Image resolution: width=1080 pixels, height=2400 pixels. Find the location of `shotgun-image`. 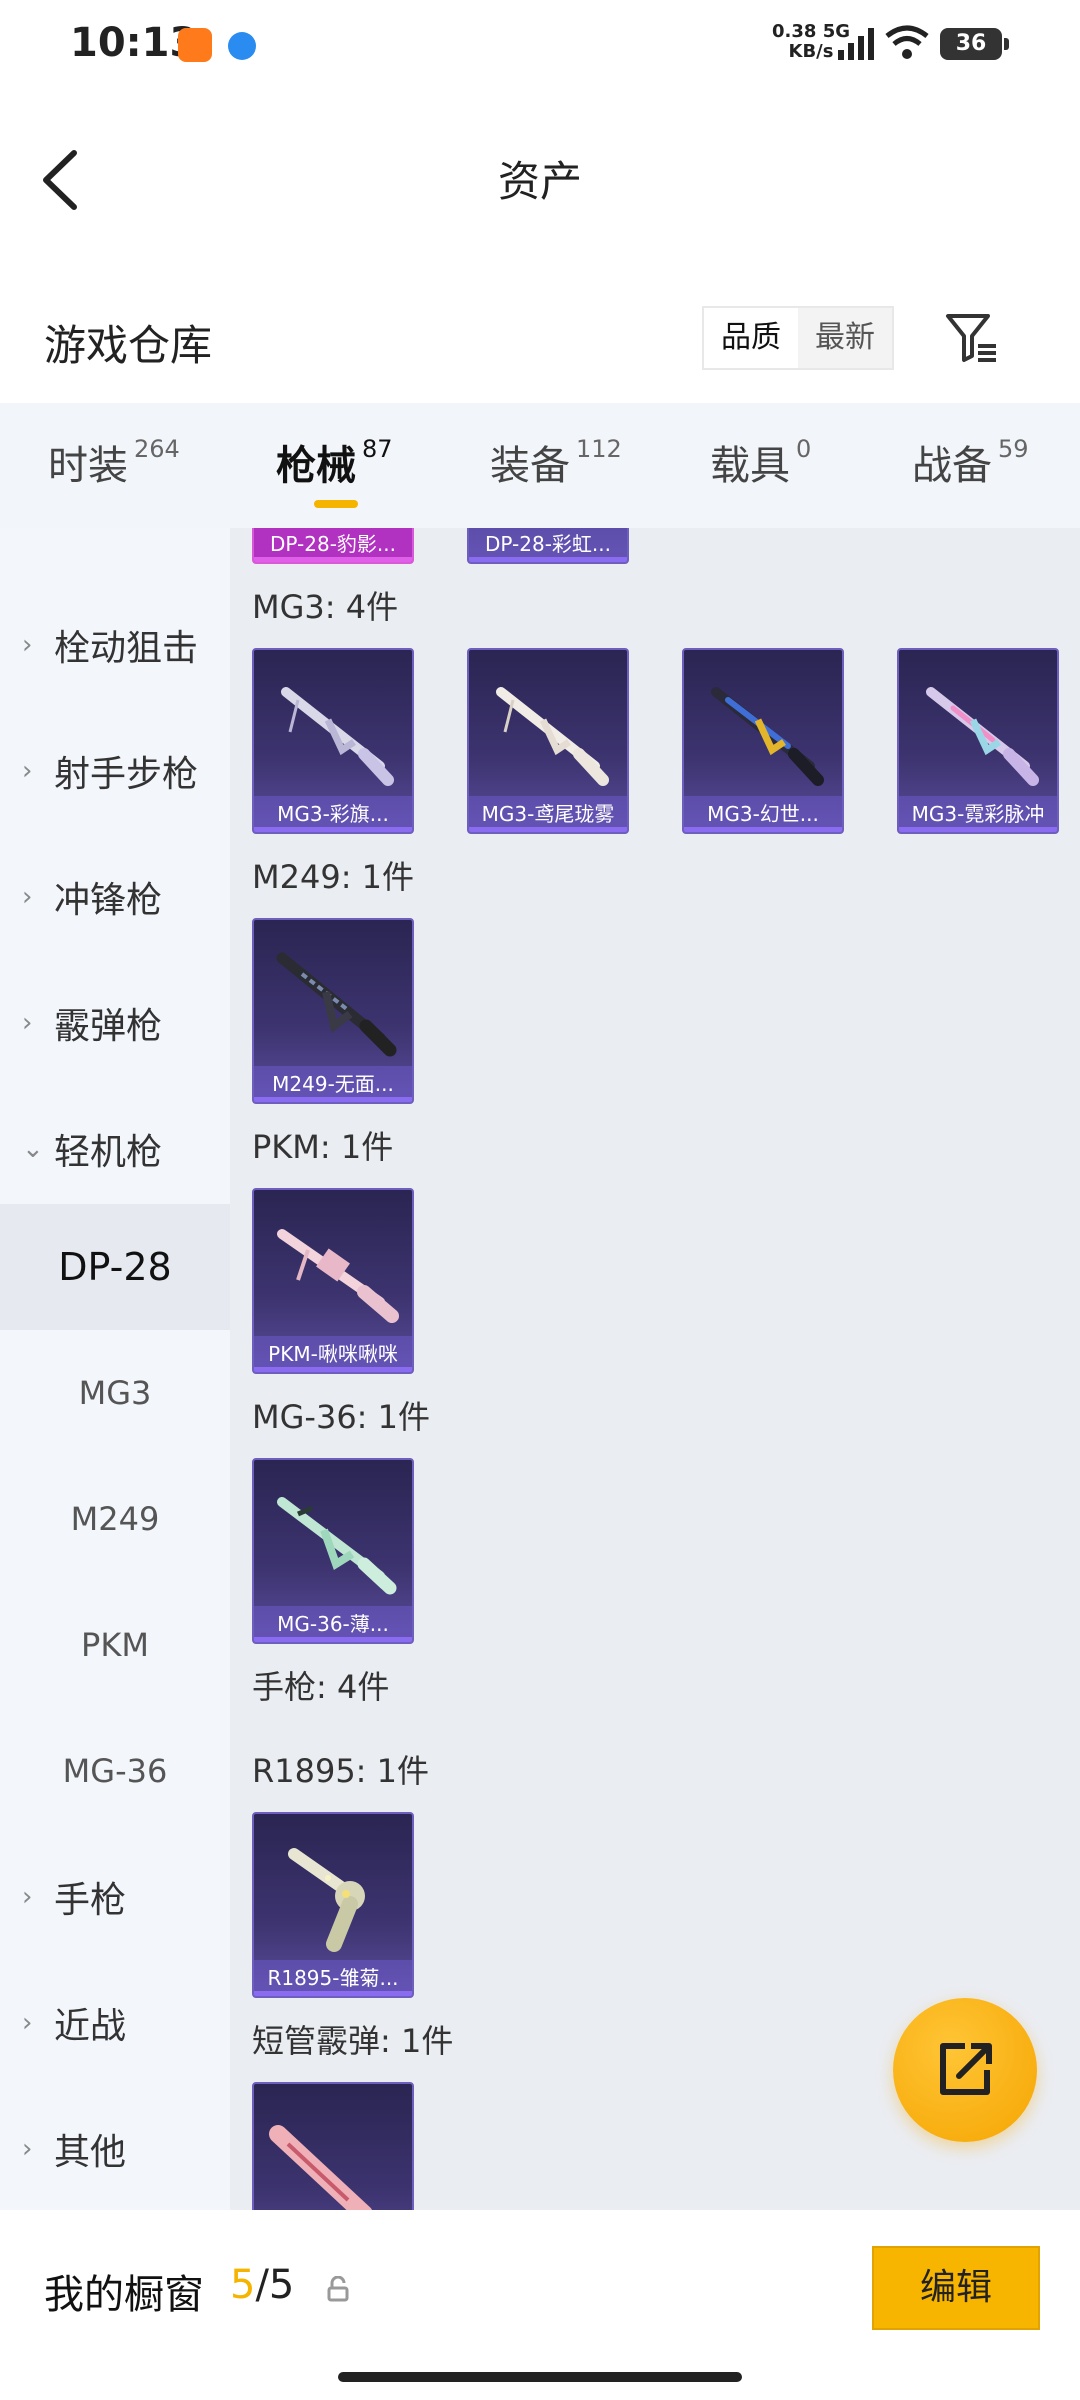

shotgun-image is located at coordinates (321, 2167).